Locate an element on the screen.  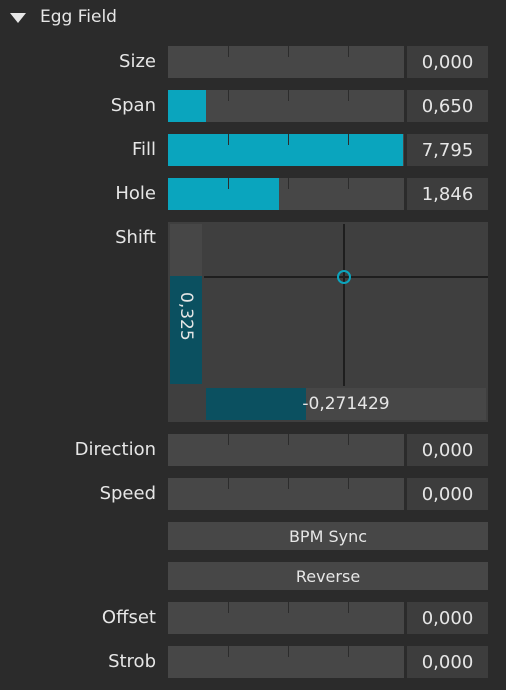
param-label-span: Span is located at coordinates (133, 105).